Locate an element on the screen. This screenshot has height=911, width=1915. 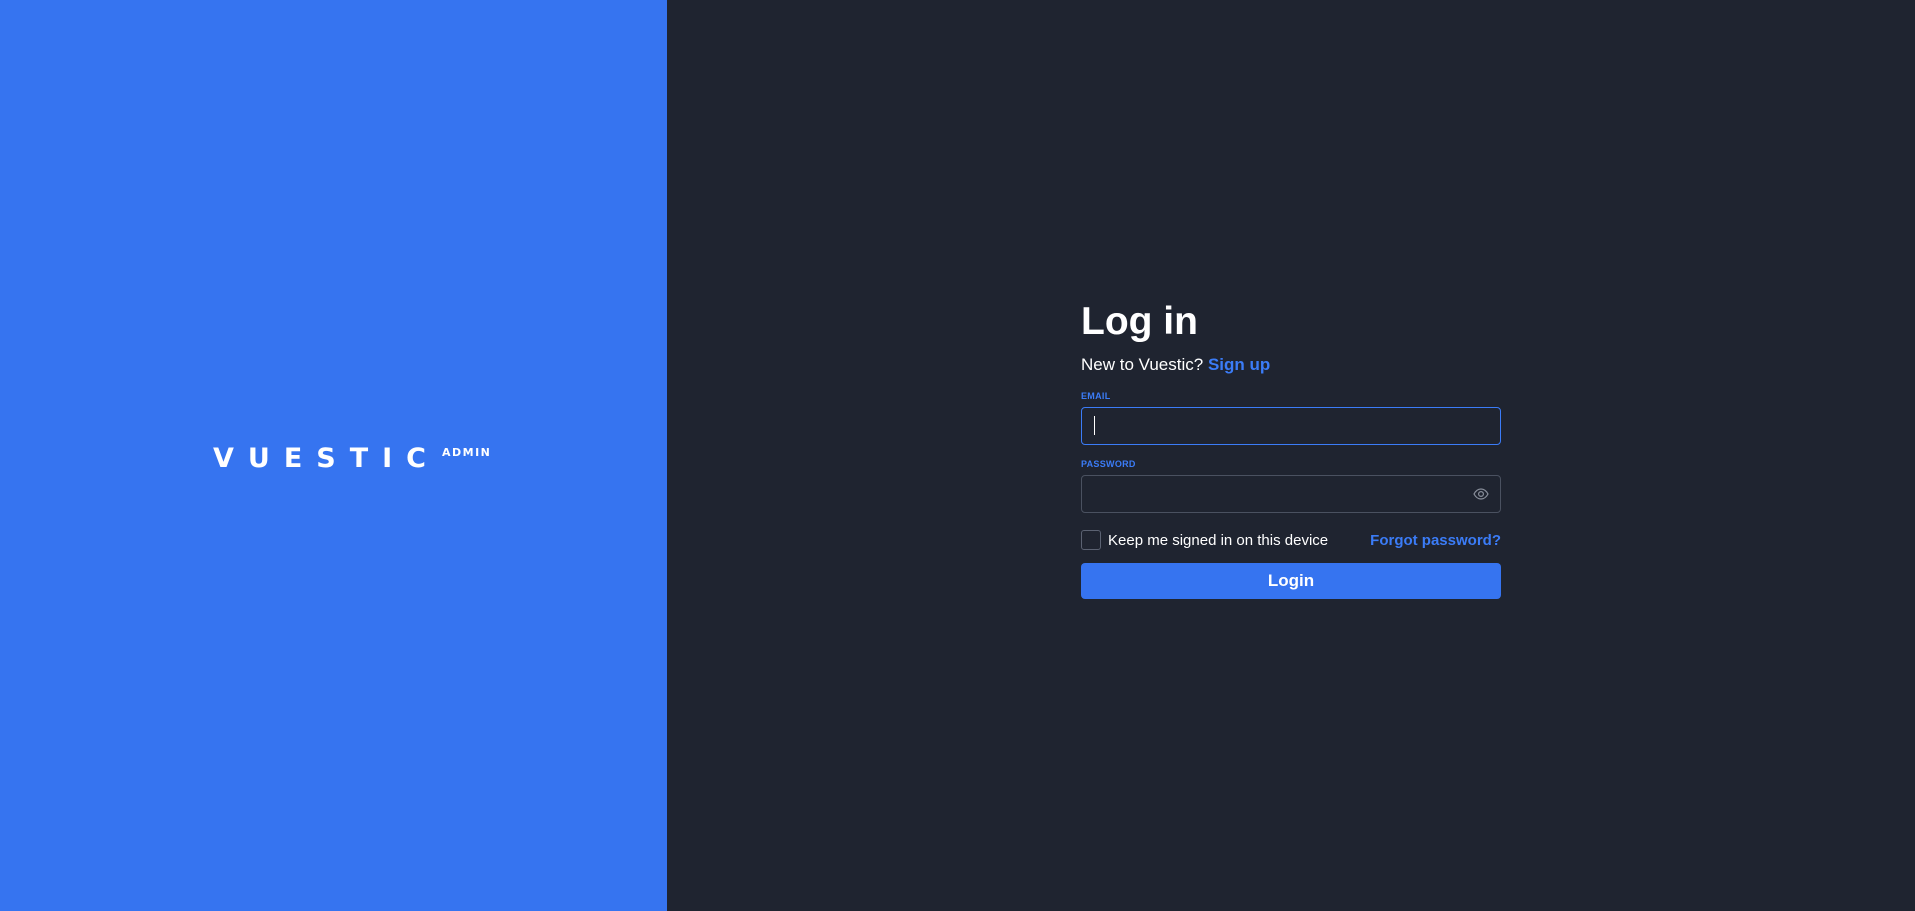
remember-label: Keep me signed in on this device is located at coordinates (1218, 540).